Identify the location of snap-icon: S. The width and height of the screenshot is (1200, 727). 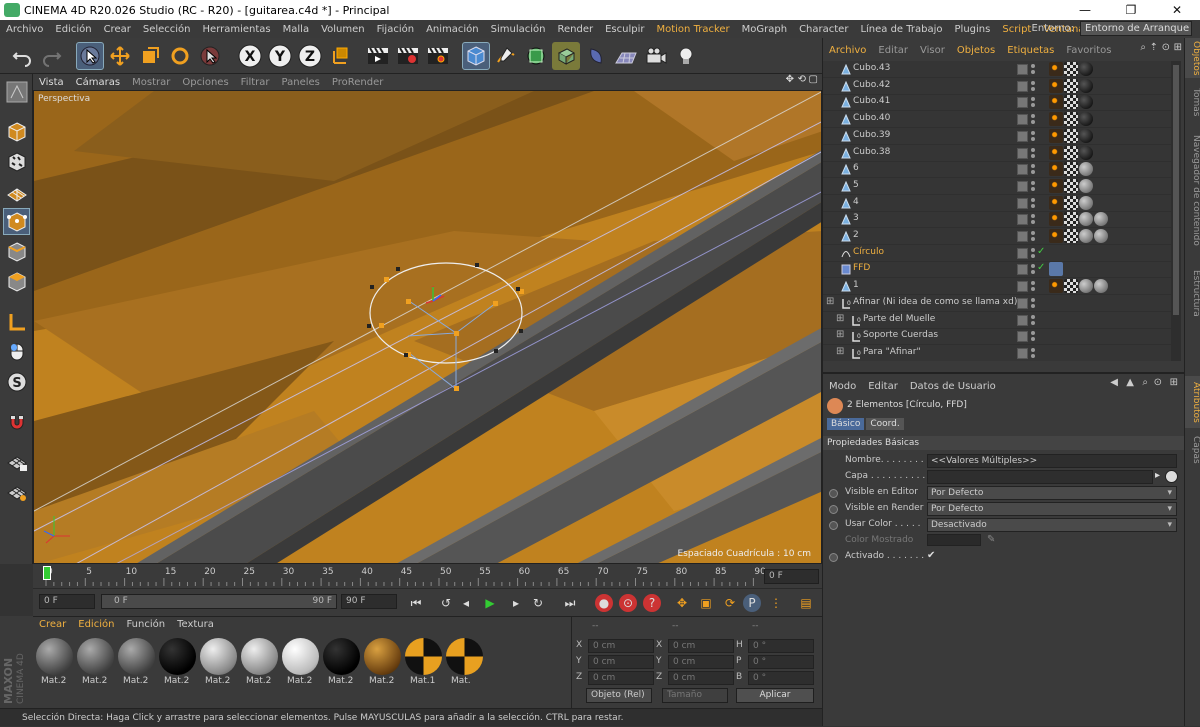
(16, 381).